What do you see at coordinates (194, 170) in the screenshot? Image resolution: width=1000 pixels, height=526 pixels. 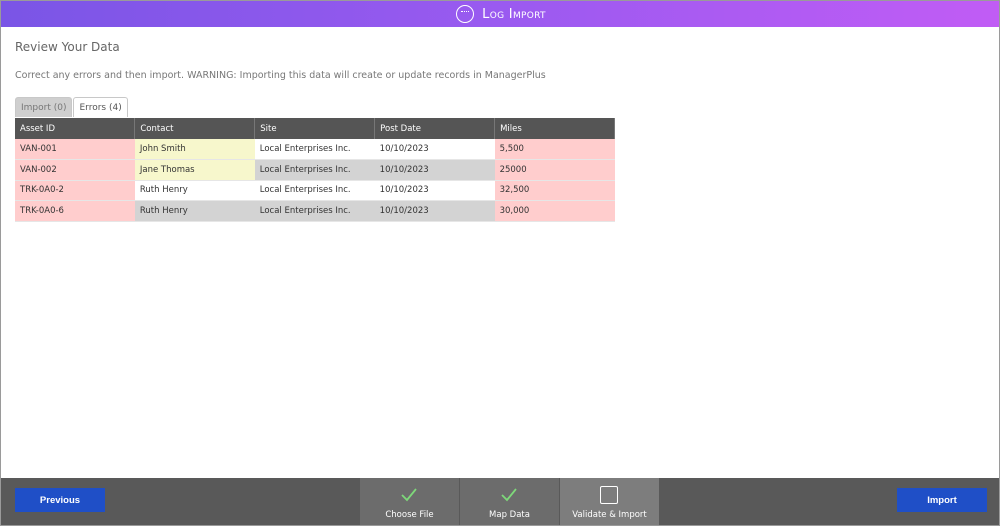 I see `cell-contact: Jane Thomas` at bounding box center [194, 170].